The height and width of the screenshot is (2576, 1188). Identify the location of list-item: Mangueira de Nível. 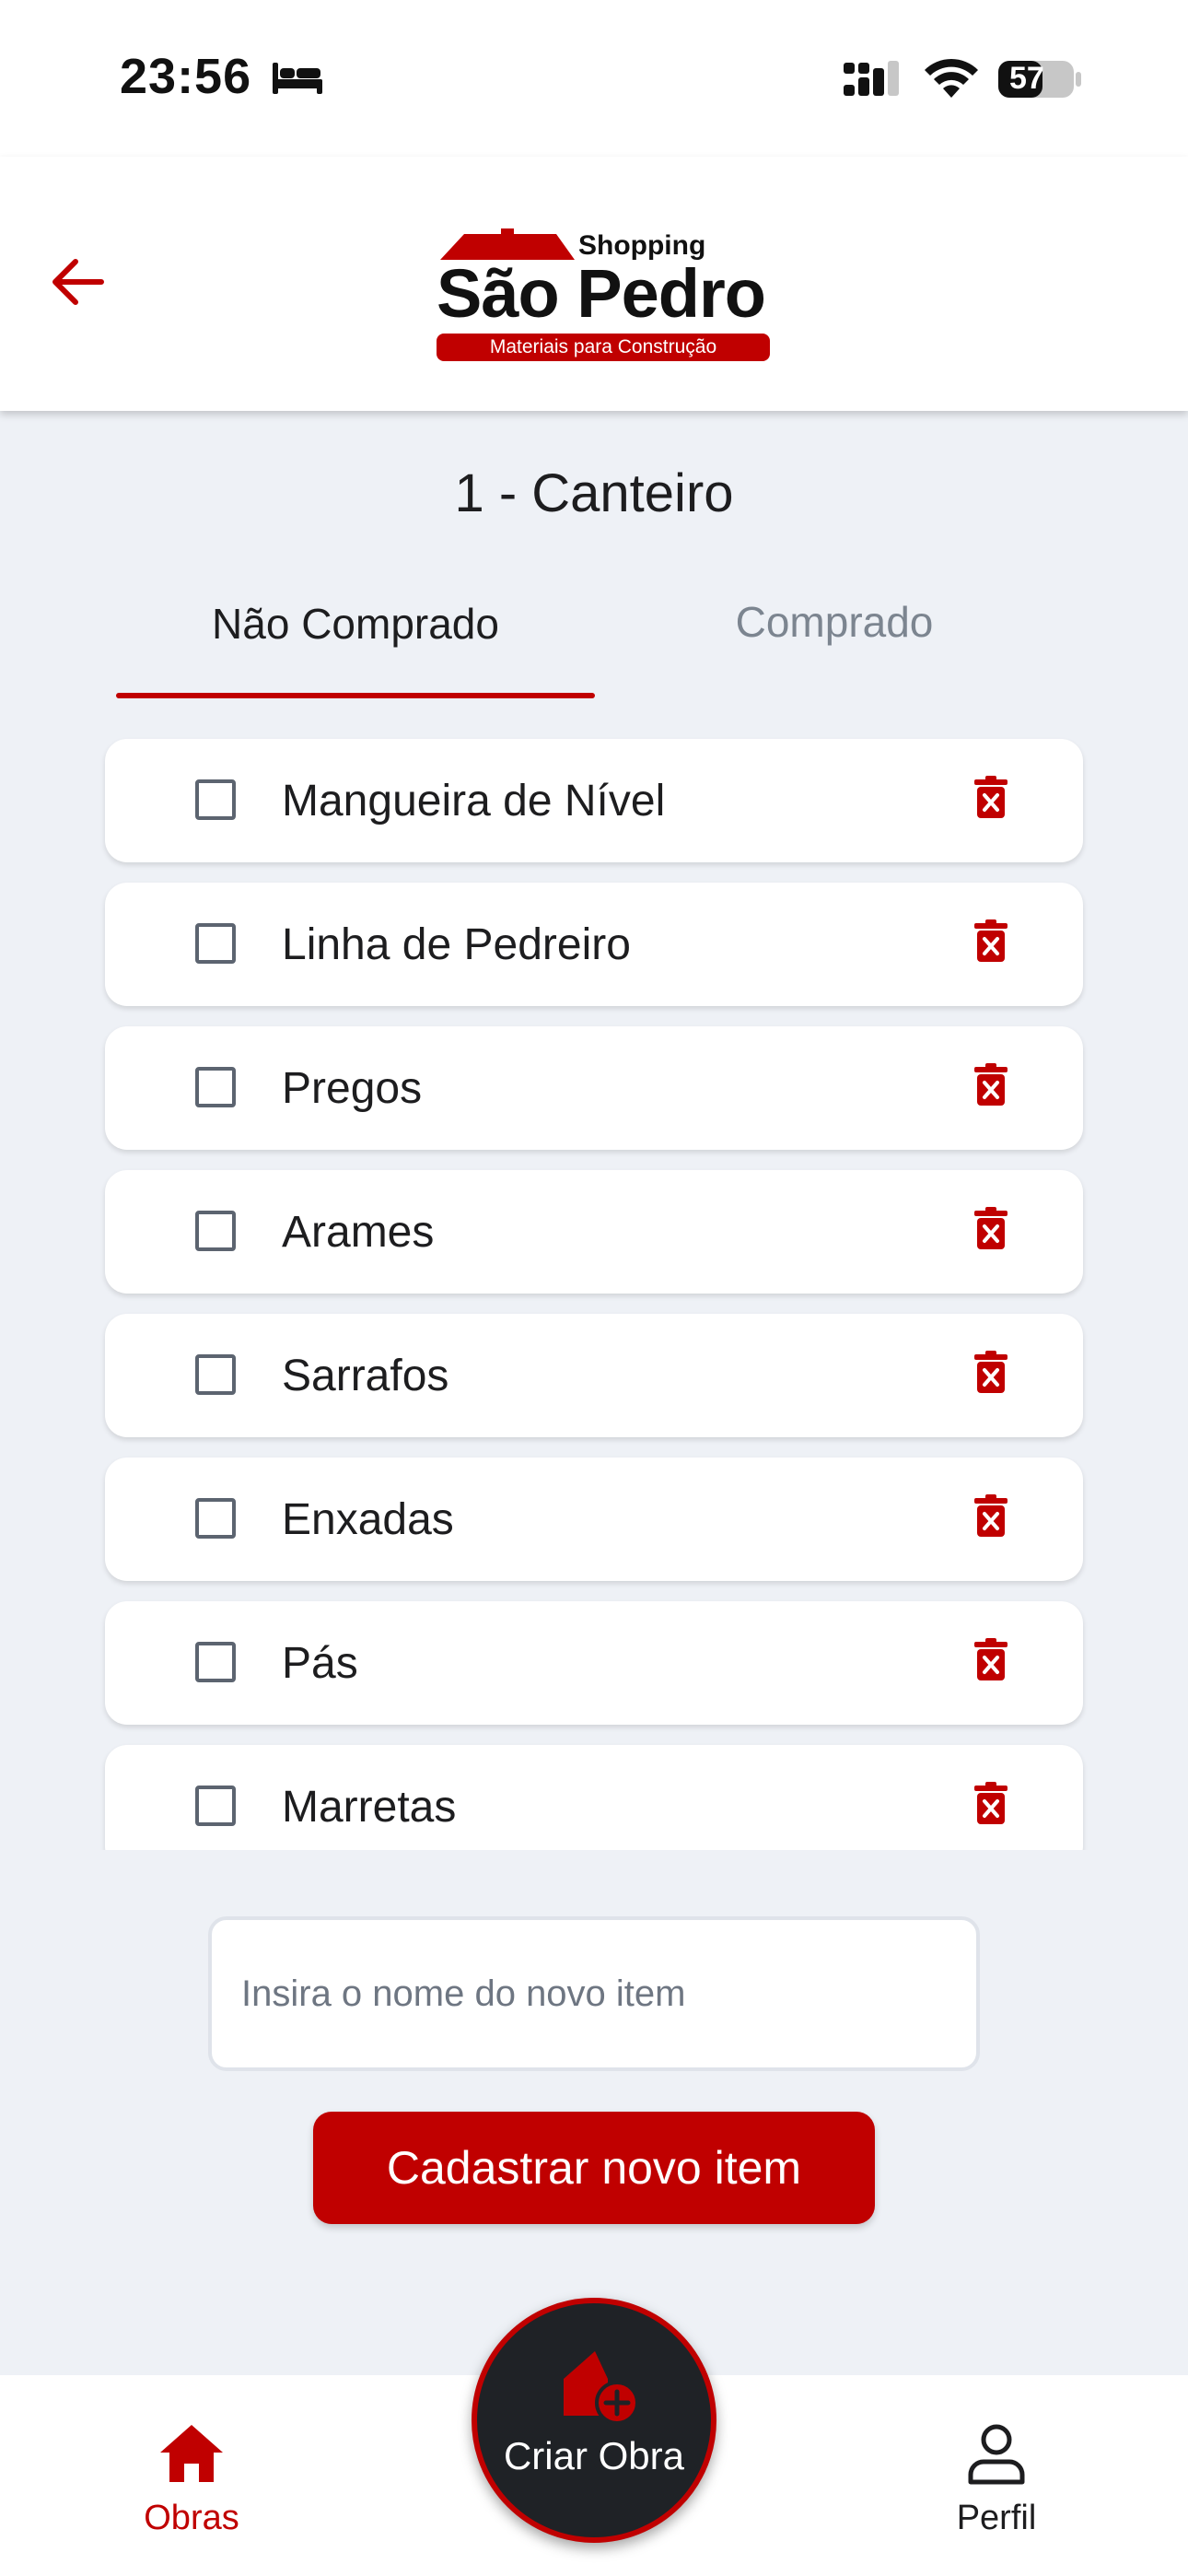
(594, 800).